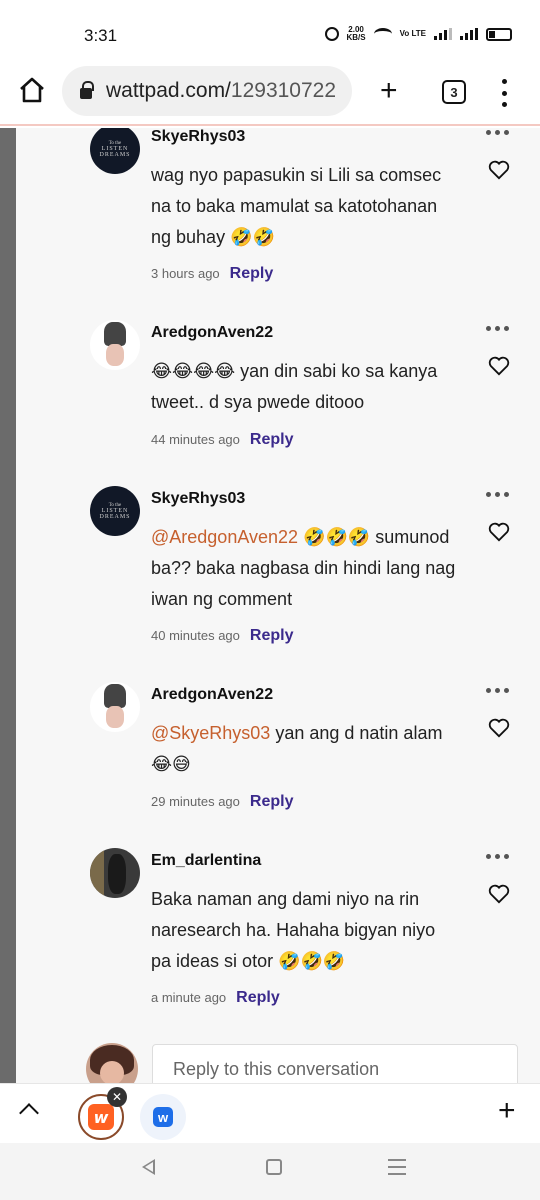 This screenshot has width=540, height=1200. I want to click on w-app-icon: w, so click(163, 1117).